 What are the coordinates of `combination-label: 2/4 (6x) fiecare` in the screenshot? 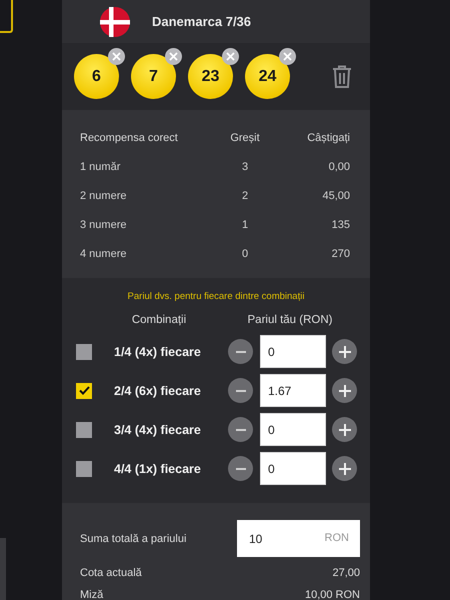 It's located at (157, 391).